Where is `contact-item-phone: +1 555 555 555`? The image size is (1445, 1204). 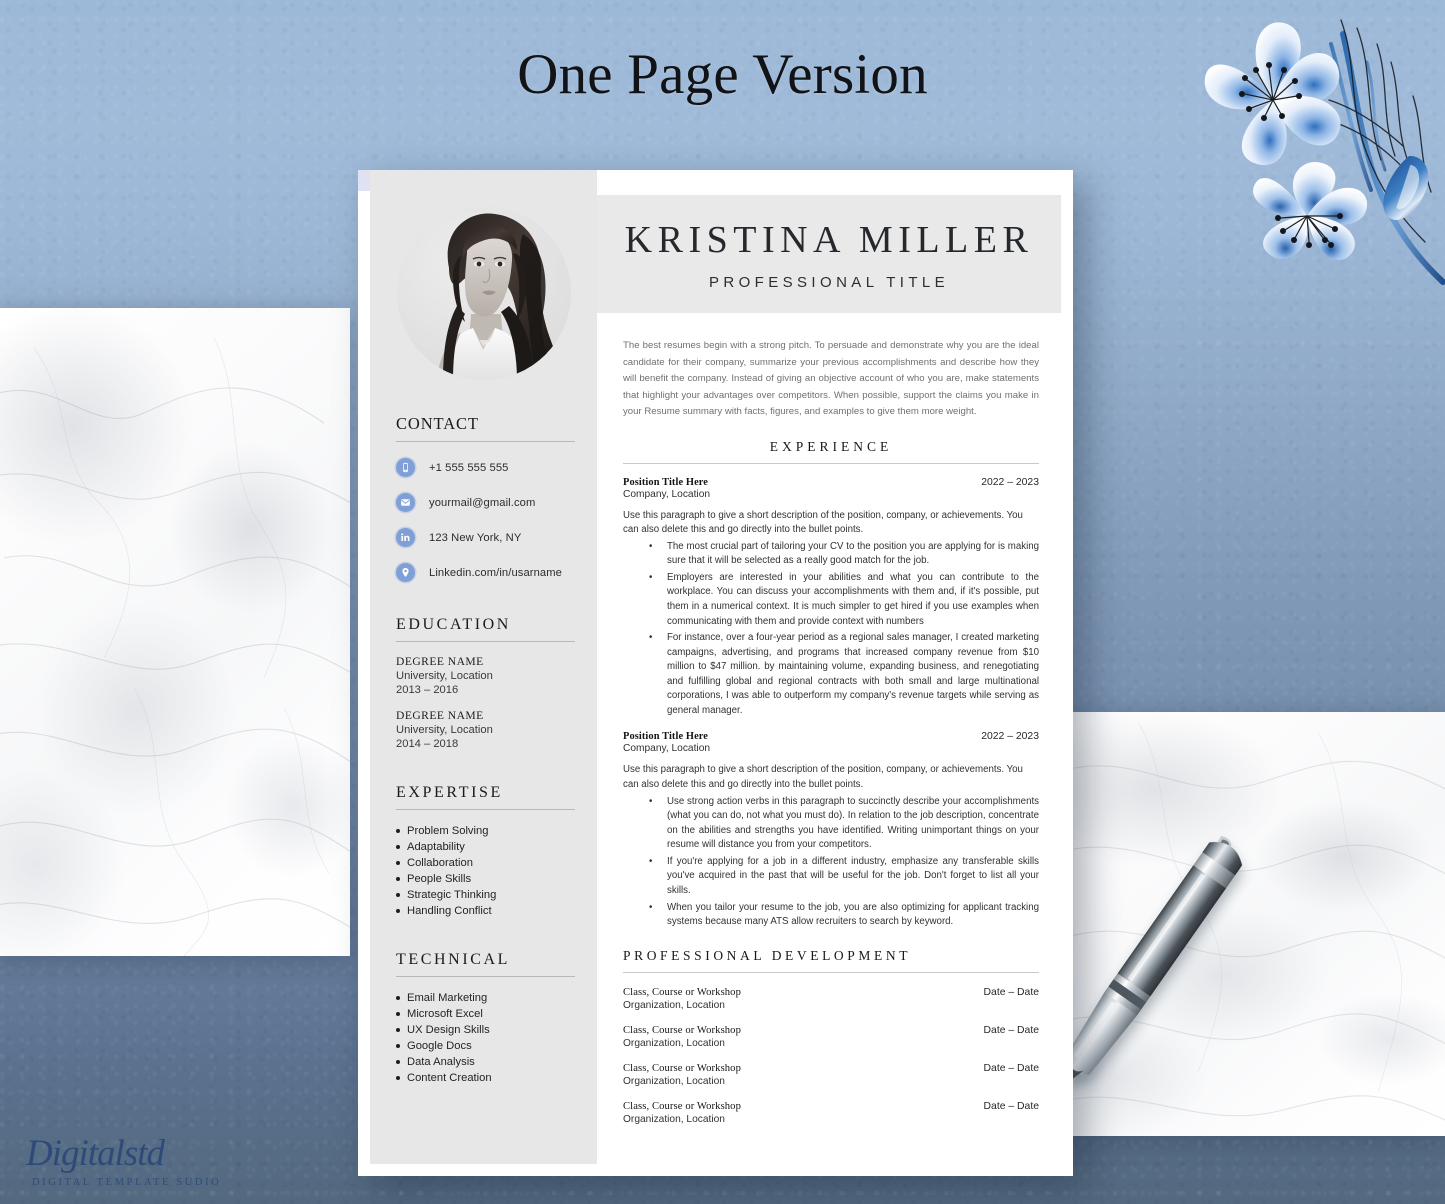 contact-item-phone: +1 555 555 555 is located at coordinates (485, 467).